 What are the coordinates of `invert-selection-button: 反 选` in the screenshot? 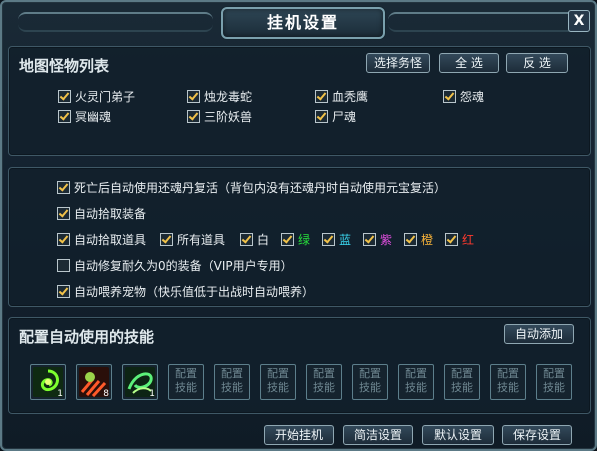 It's located at (537, 63).